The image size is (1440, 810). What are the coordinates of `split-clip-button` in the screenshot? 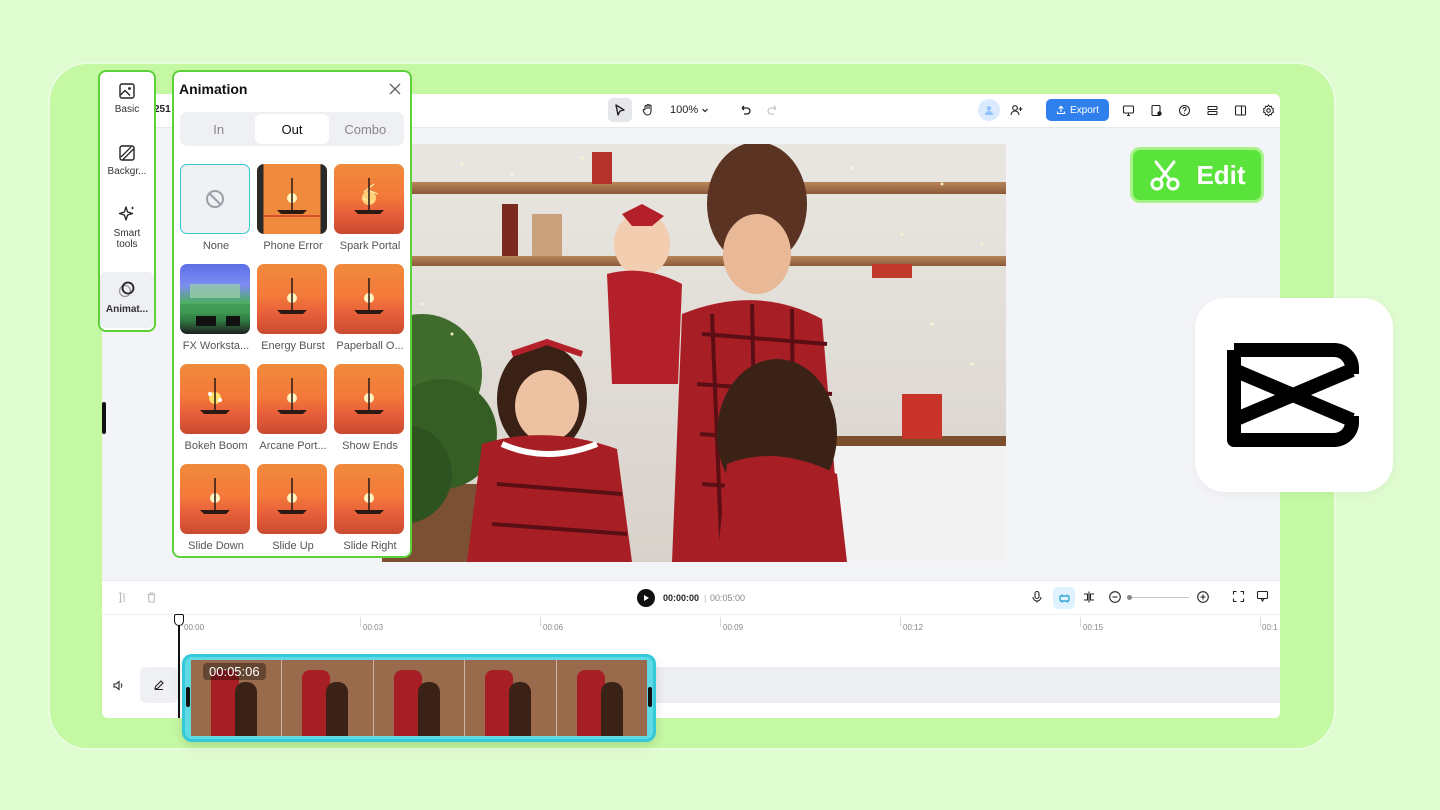 It's located at (1089, 599).